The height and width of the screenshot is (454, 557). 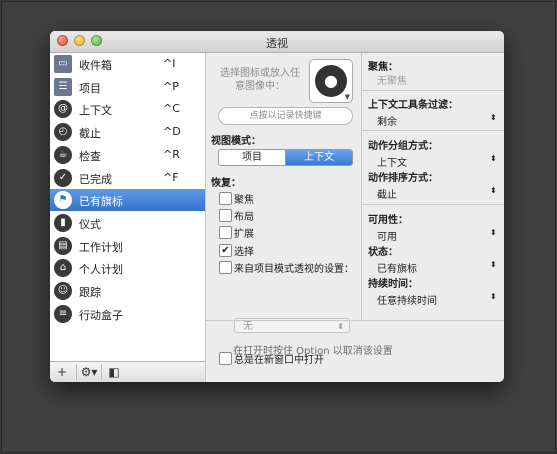 I want to click on chart-icon: ▮, so click(x=63, y=222).